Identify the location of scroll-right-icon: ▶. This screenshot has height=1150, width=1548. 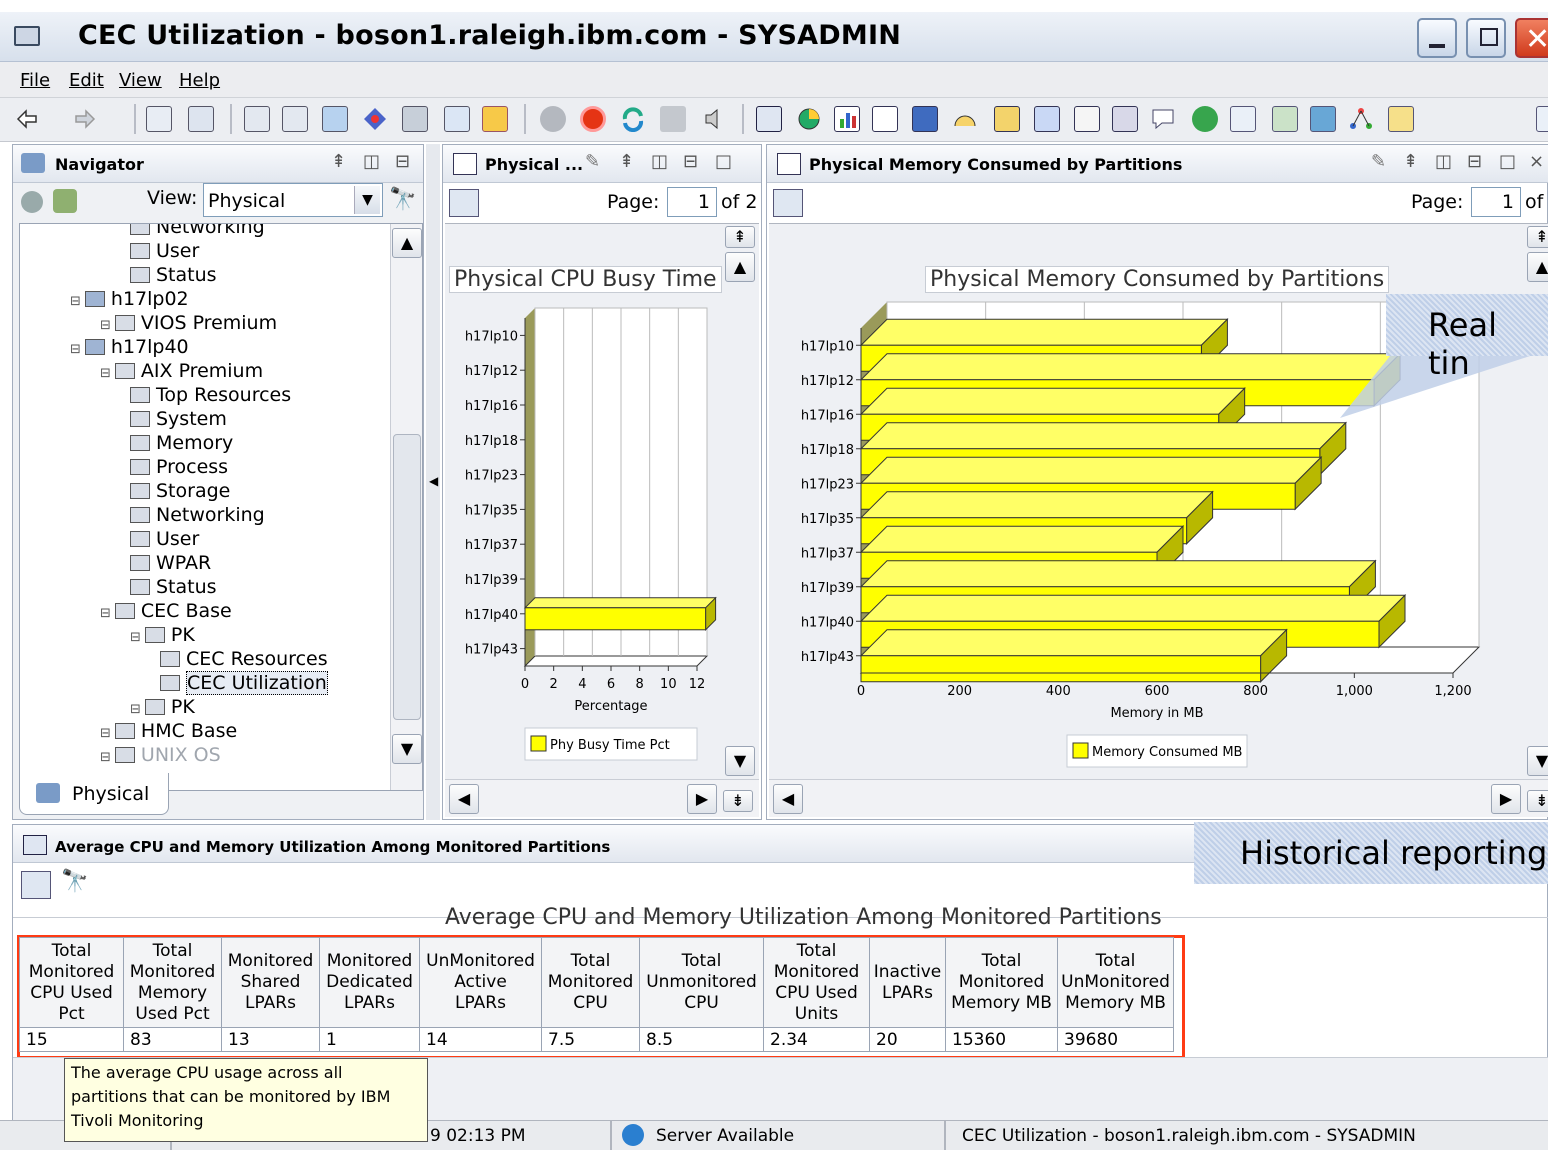
(702, 799).